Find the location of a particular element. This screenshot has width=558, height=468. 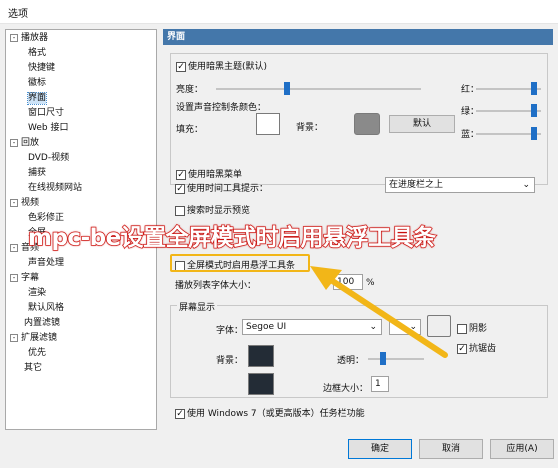

tree-item: - 播放器 is located at coordinates (29, 38).